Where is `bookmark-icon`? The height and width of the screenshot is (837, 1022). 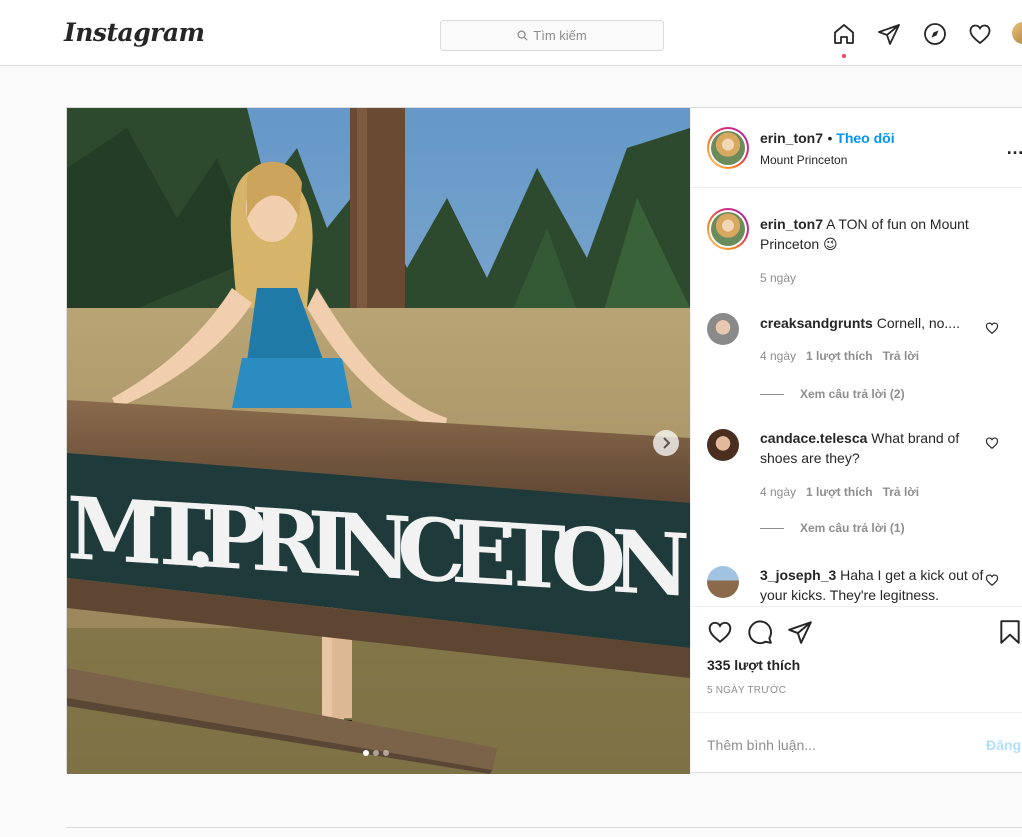 bookmark-icon is located at coordinates (1009, 632).